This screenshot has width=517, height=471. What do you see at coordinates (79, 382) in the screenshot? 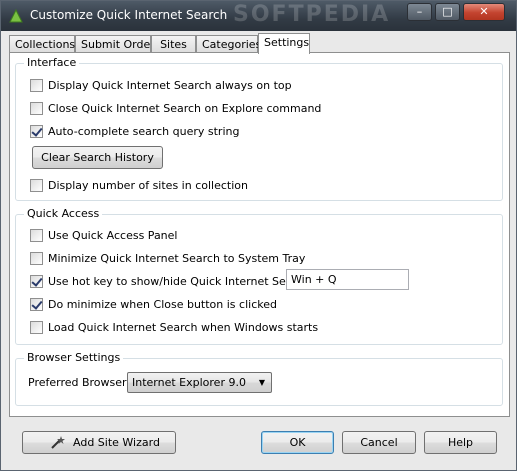
I see `preferred-browser-label: Preferred Browser:` at bounding box center [79, 382].